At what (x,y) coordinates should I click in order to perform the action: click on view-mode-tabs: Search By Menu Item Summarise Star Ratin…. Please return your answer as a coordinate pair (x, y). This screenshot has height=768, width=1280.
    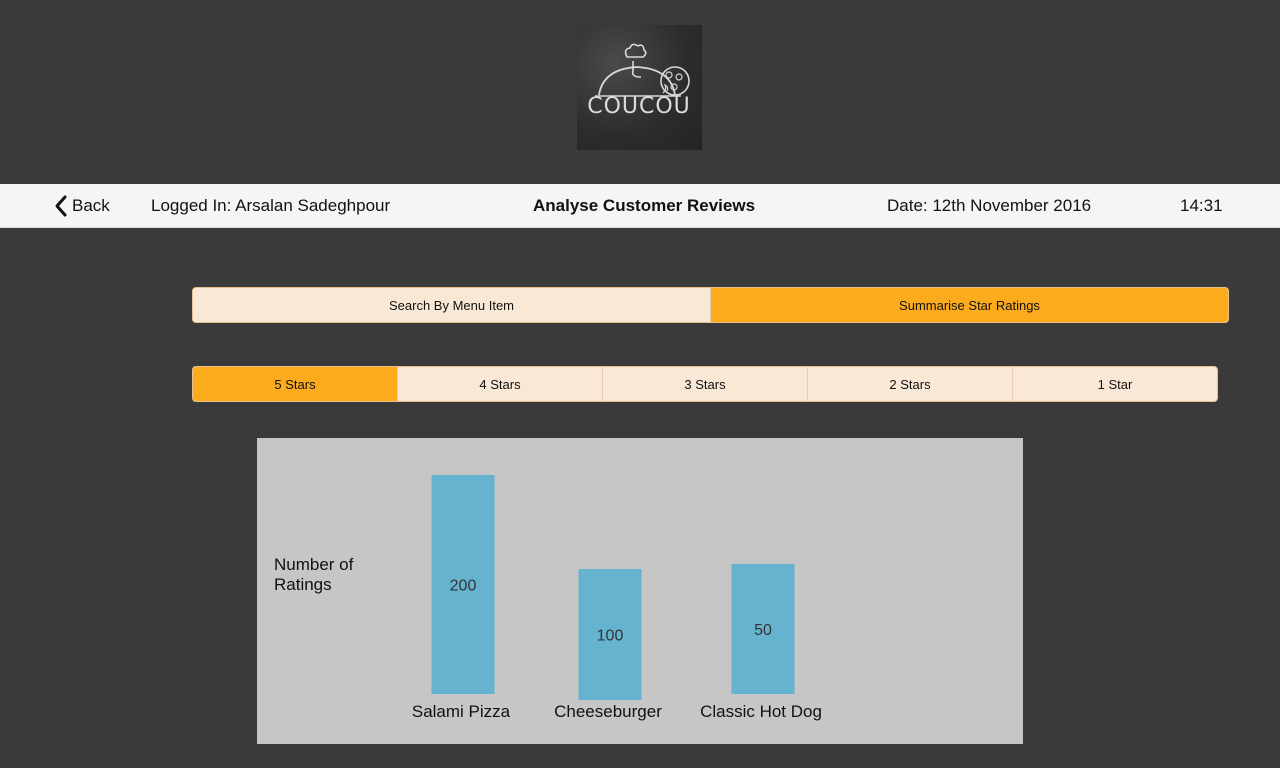
    Looking at the image, I should click on (710, 305).